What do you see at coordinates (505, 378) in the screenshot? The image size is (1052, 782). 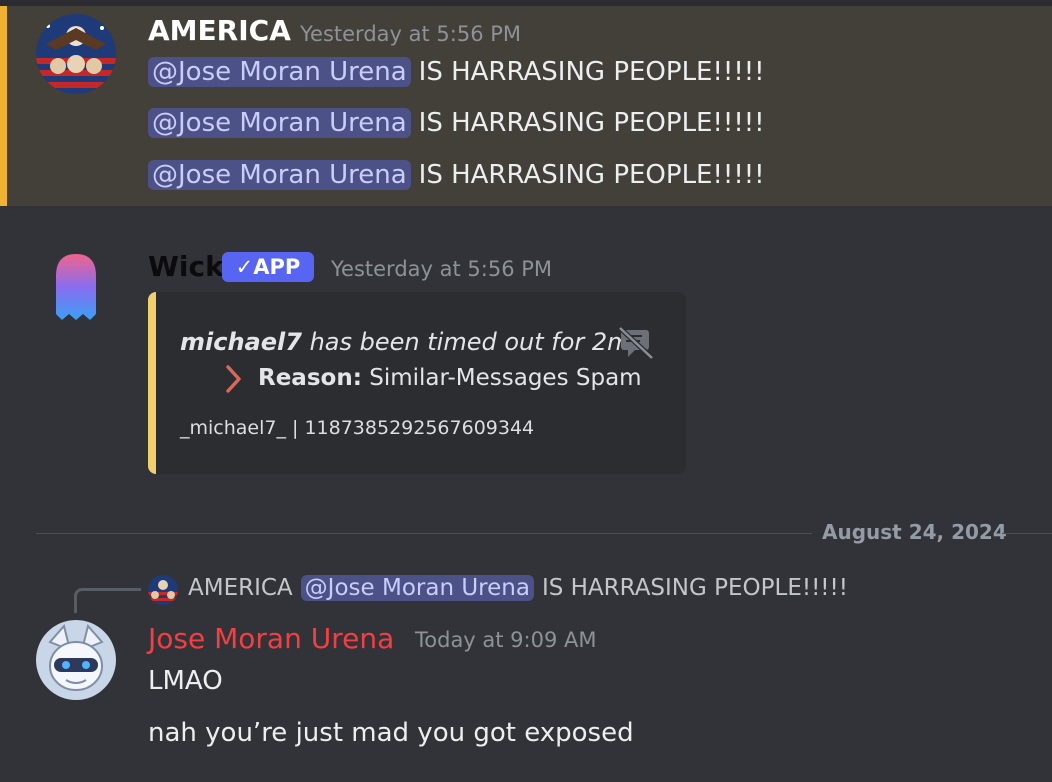 I see `reason-value: Similar-Messages Spam` at bounding box center [505, 378].